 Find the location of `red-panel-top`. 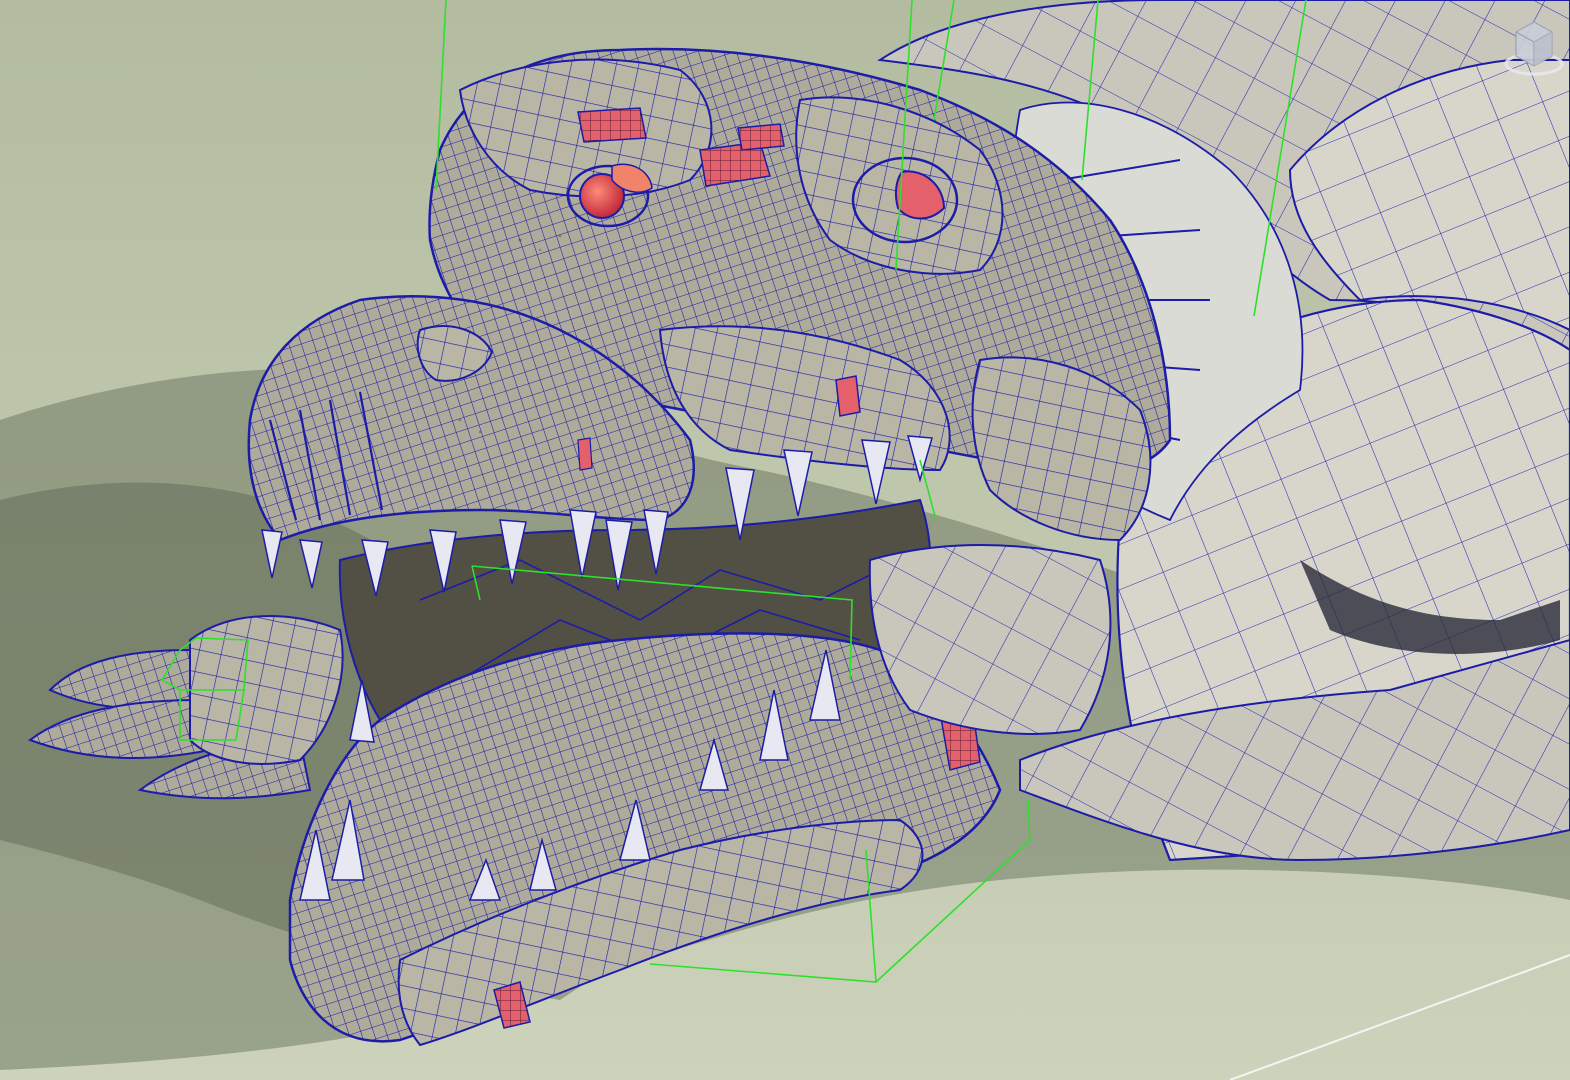

red-panel-top is located at coordinates (761, 137).